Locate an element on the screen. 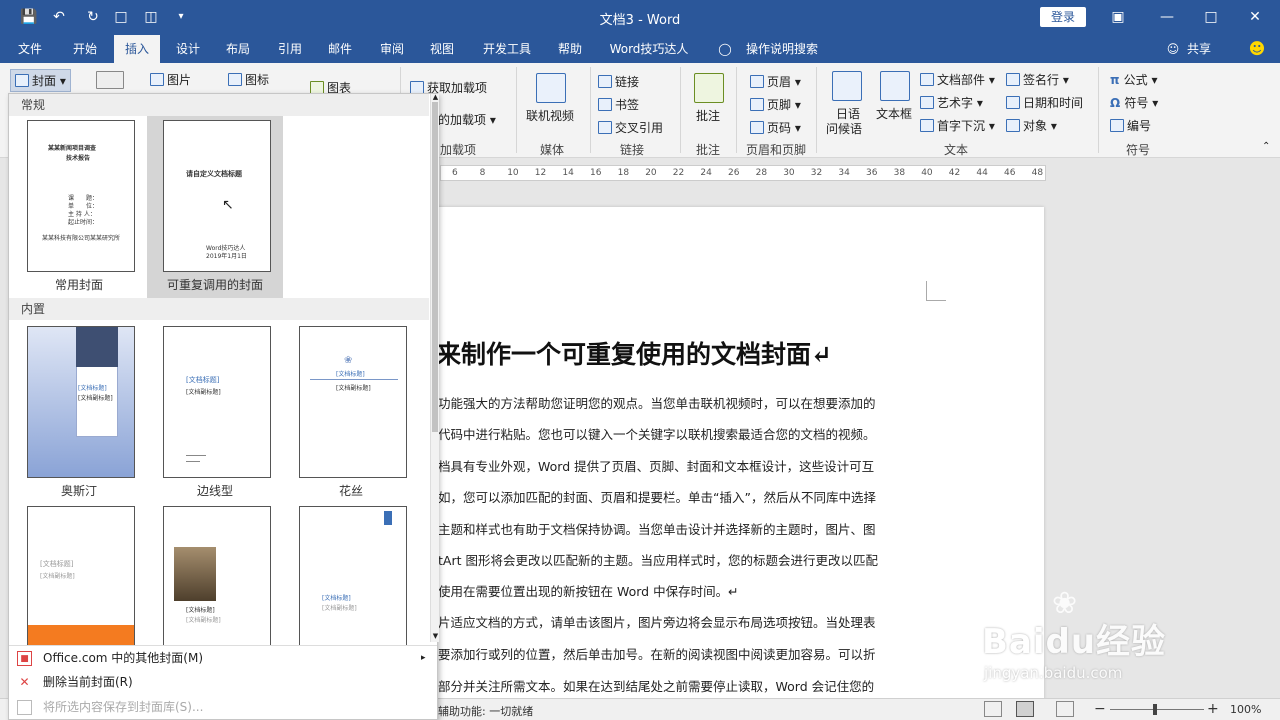  zoom-out-icon: − is located at coordinates (1100, 709).